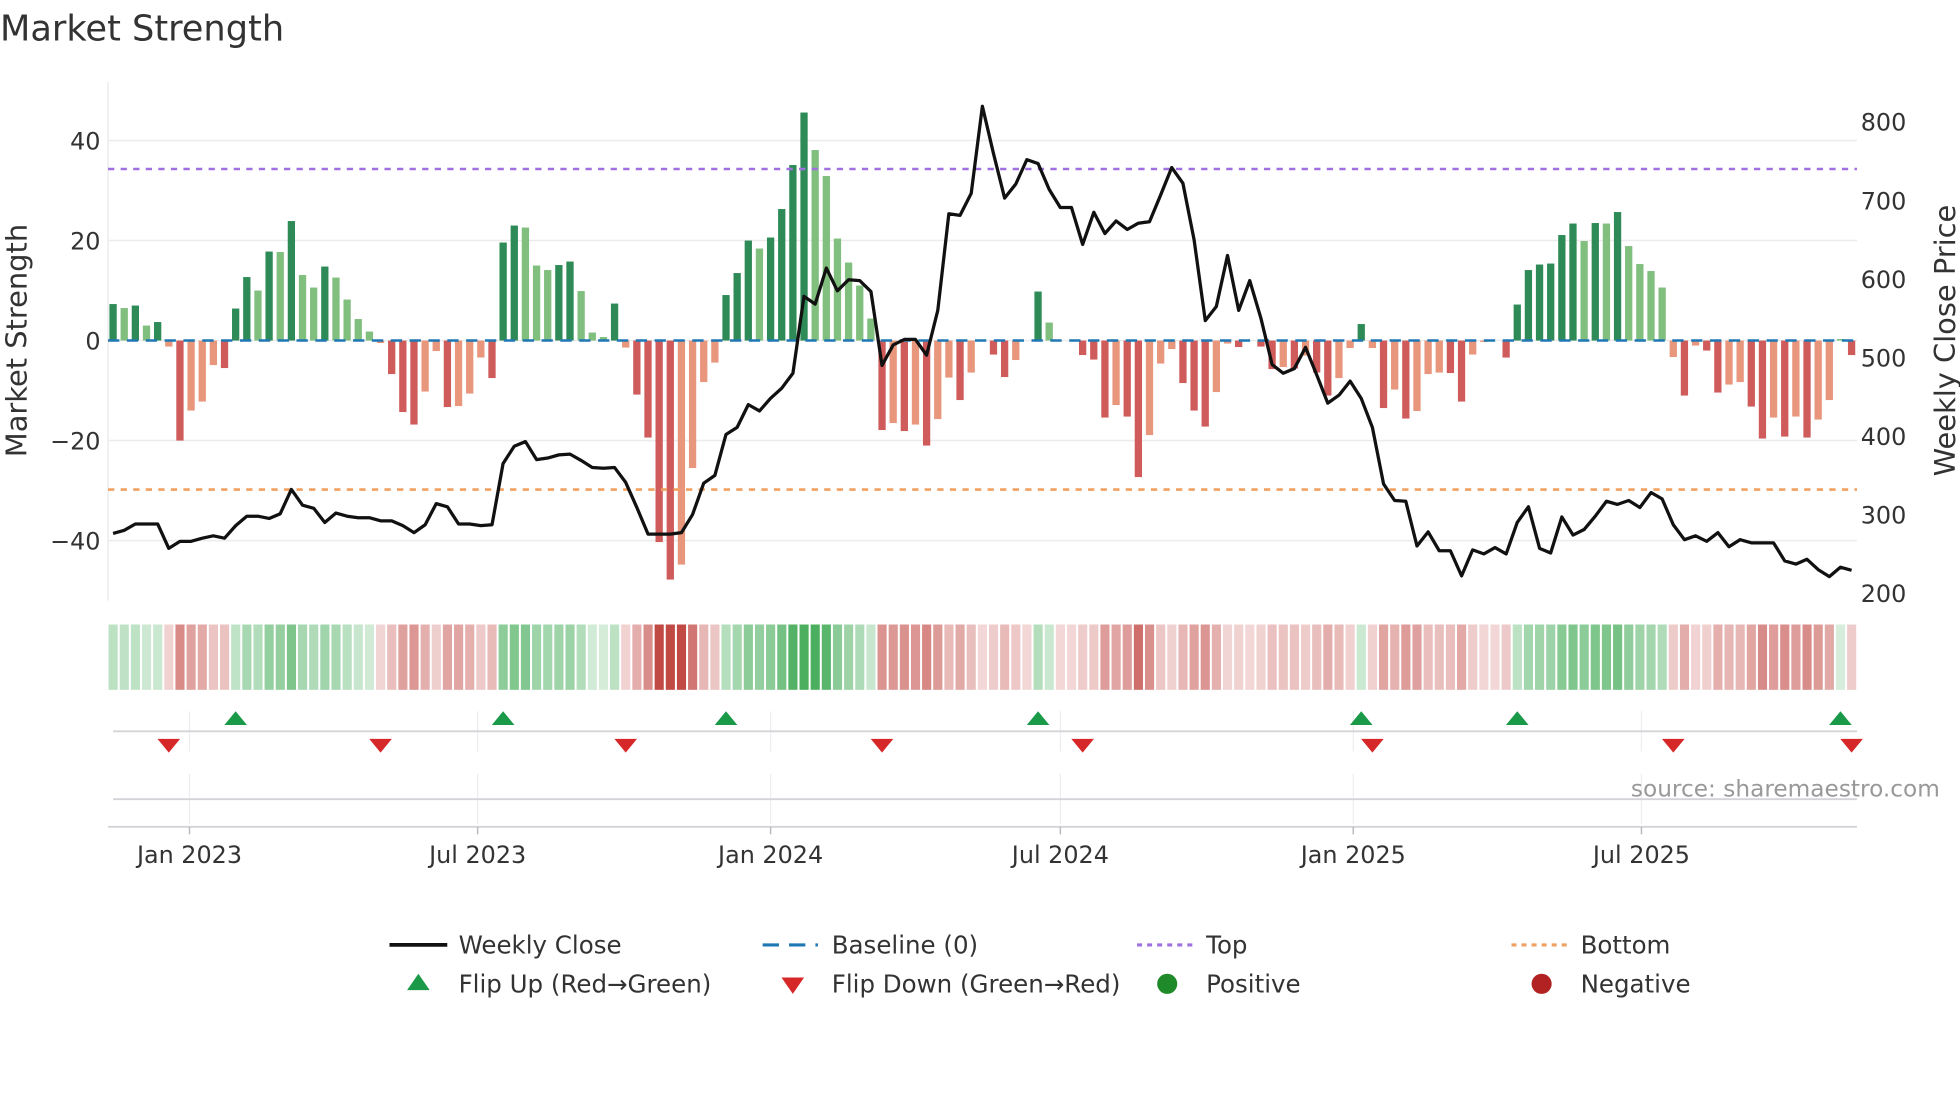 Image resolution: width=1960 pixels, height=1102 pixels. What do you see at coordinates (1229, 984) in the screenshot?
I see `legend-item: Positive` at bounding box center [1229, 984].